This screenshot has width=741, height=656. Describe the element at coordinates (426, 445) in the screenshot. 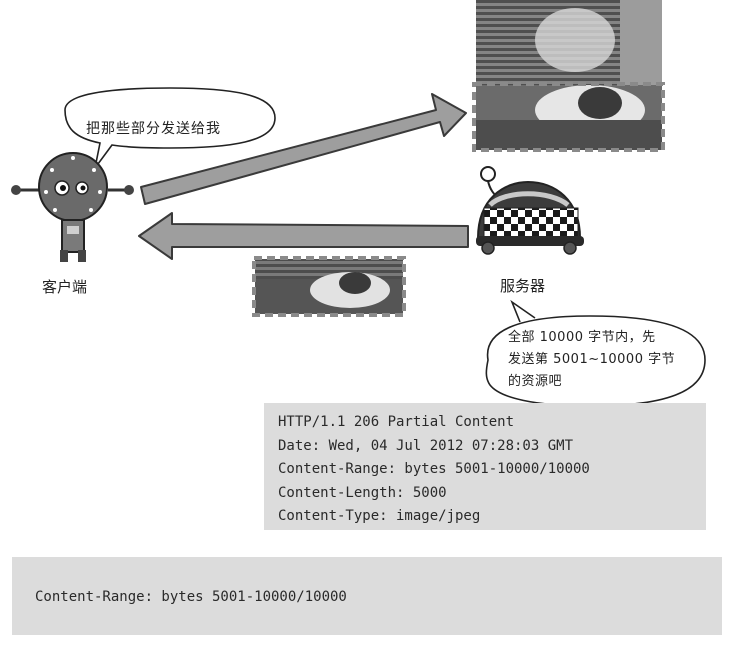

I see `date-header: Date: Wed, 04 Jul 2012 07:28:03 GMT` at that location.